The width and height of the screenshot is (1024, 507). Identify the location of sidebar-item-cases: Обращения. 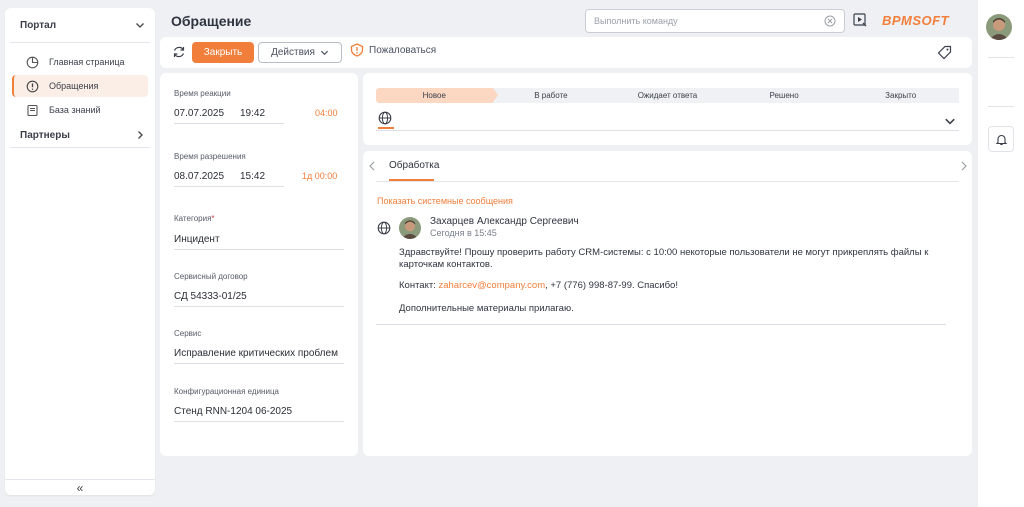
(80, 86).